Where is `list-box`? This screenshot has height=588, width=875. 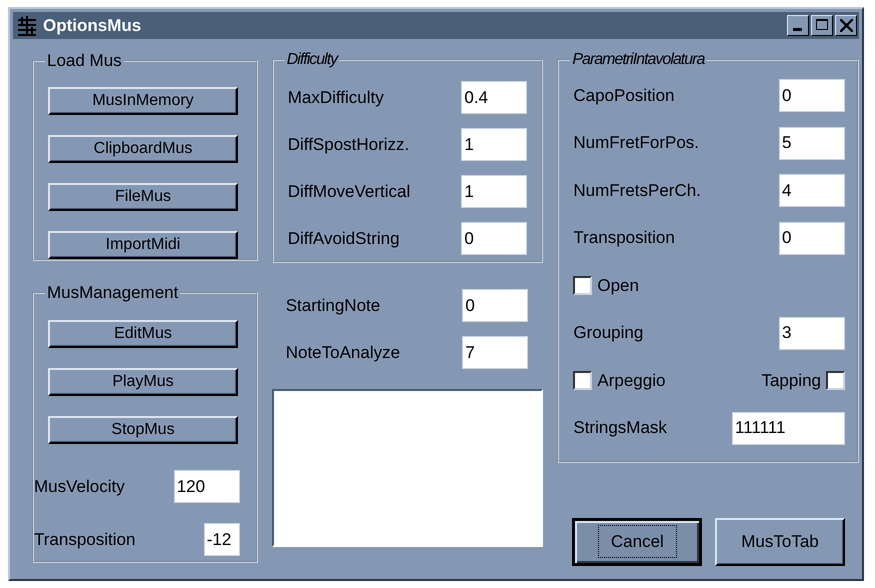 list-box is located at coordinates (408, 468).